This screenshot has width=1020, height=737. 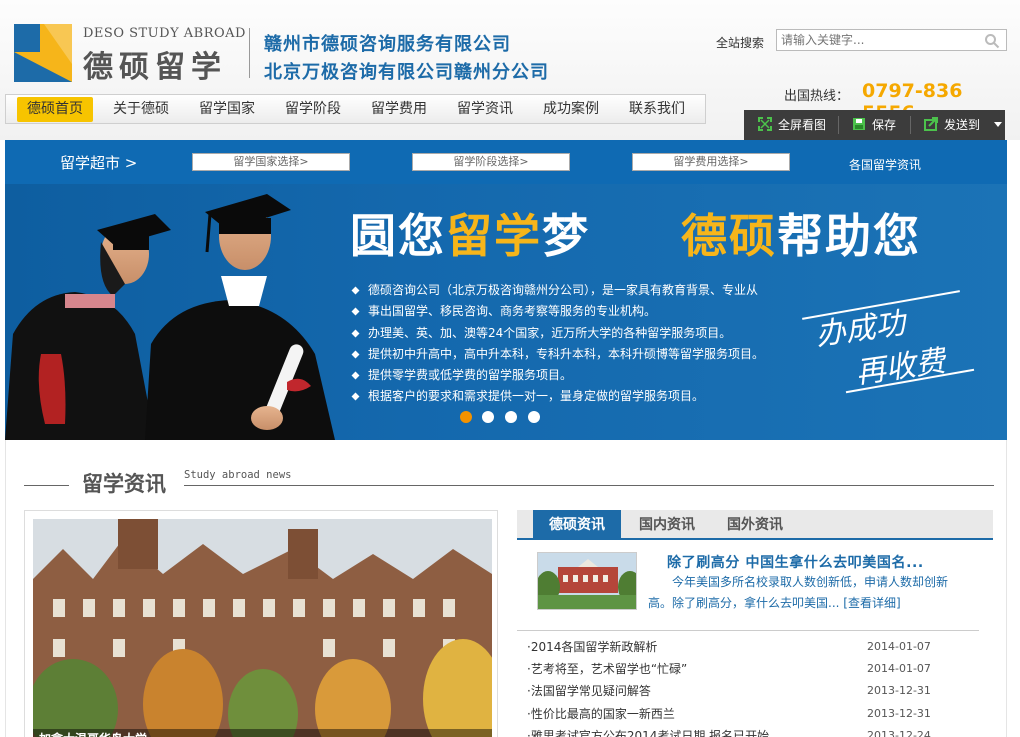 I want to click on feature-thumbnail, so click(x=587, y=581).